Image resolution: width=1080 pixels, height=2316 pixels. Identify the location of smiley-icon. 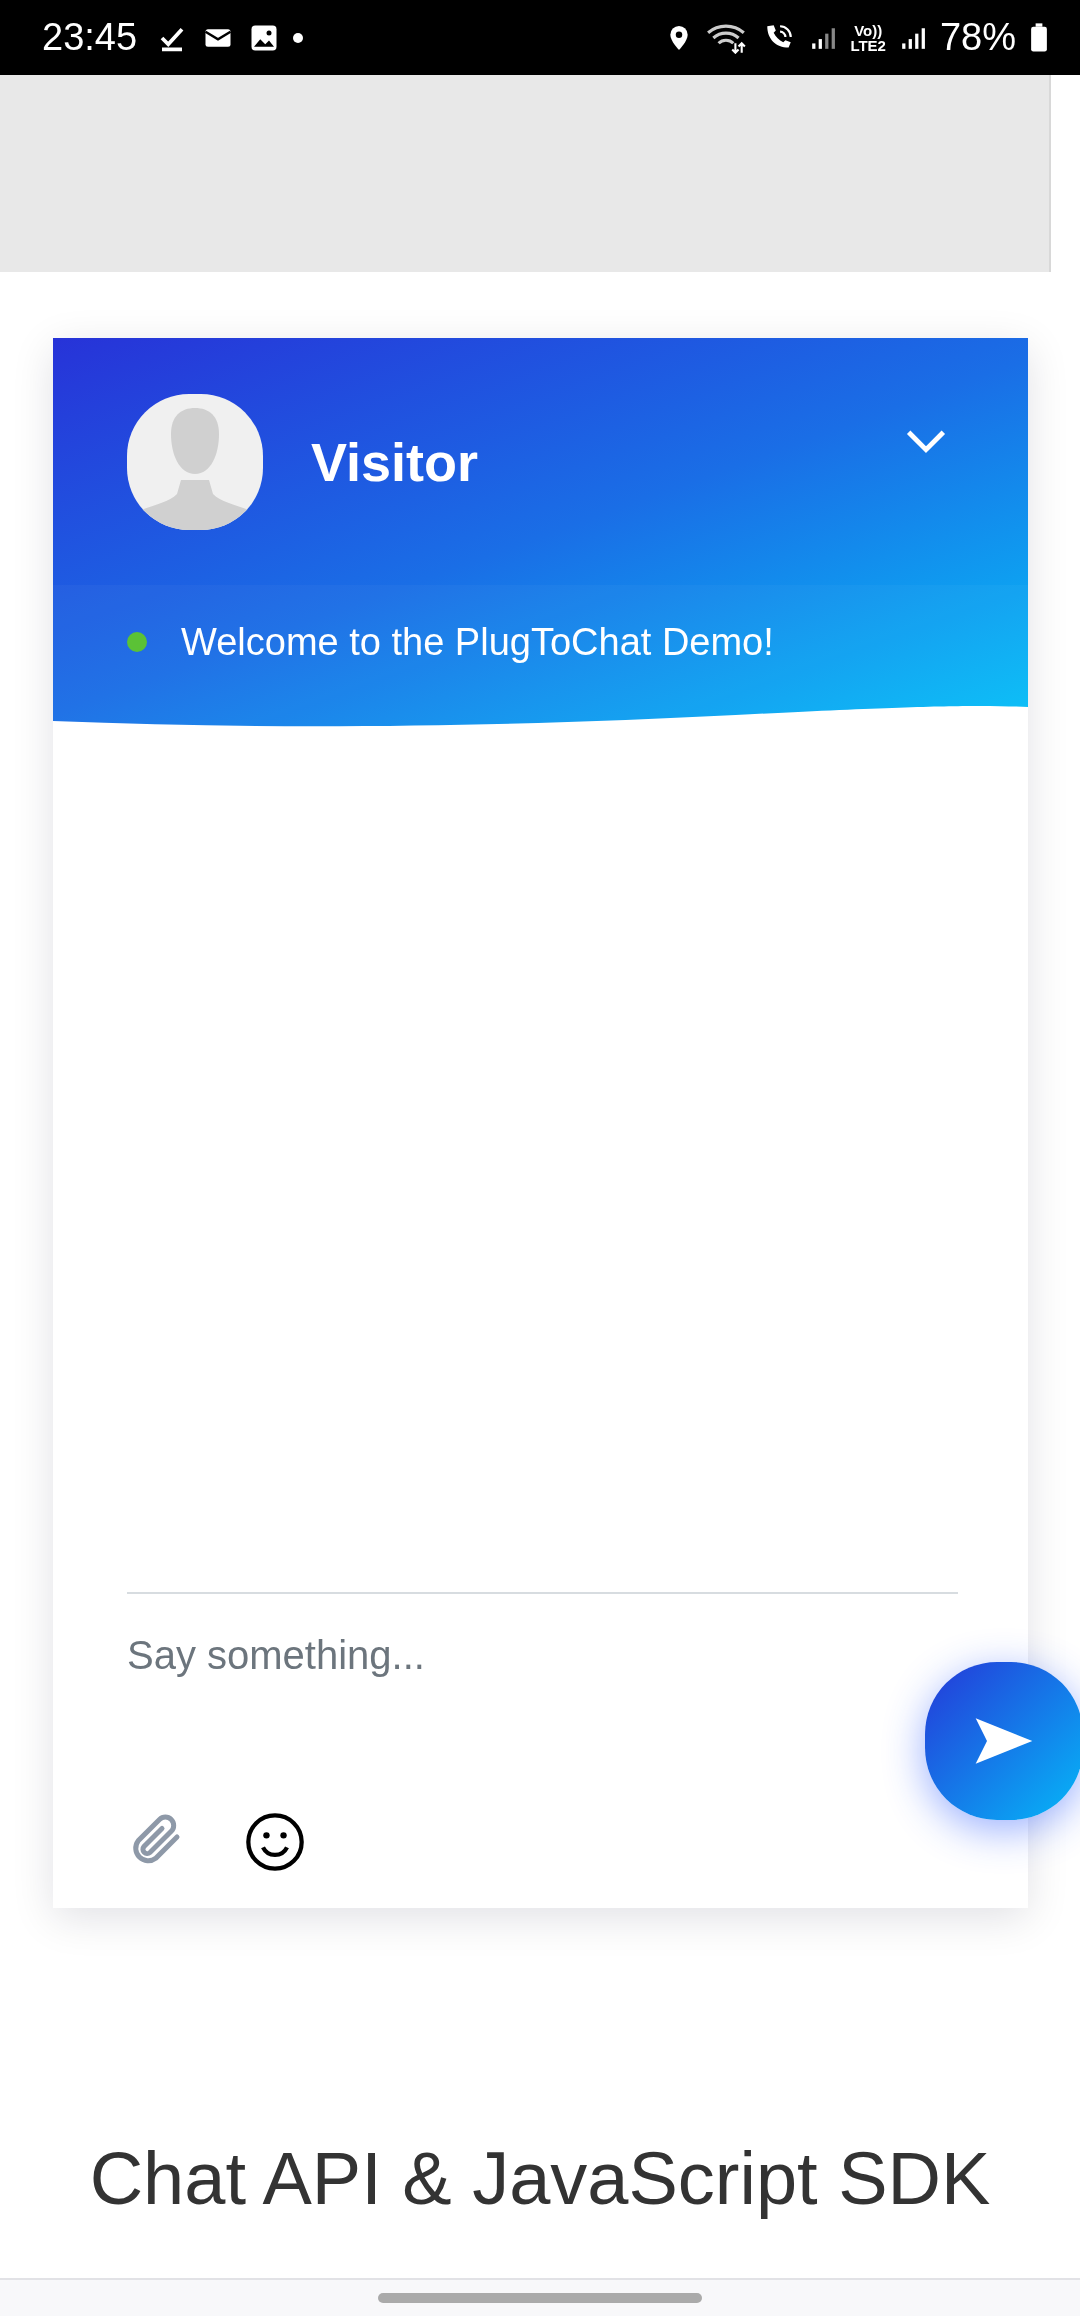
(275, 1842).